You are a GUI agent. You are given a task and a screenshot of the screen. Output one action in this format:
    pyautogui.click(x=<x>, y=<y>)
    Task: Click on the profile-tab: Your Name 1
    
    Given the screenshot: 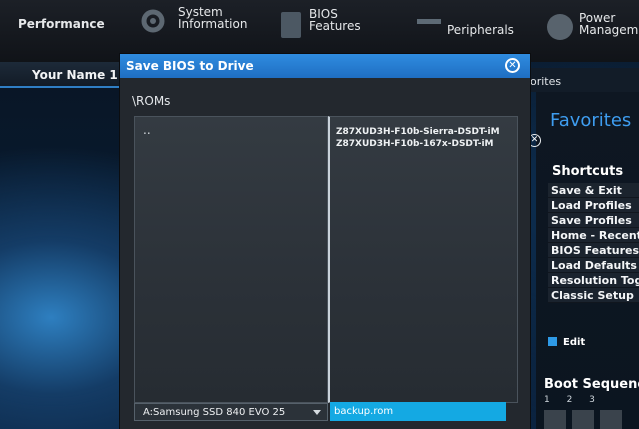 What is the action you would take?
    pyautogui.click(x=61, y=75)
    